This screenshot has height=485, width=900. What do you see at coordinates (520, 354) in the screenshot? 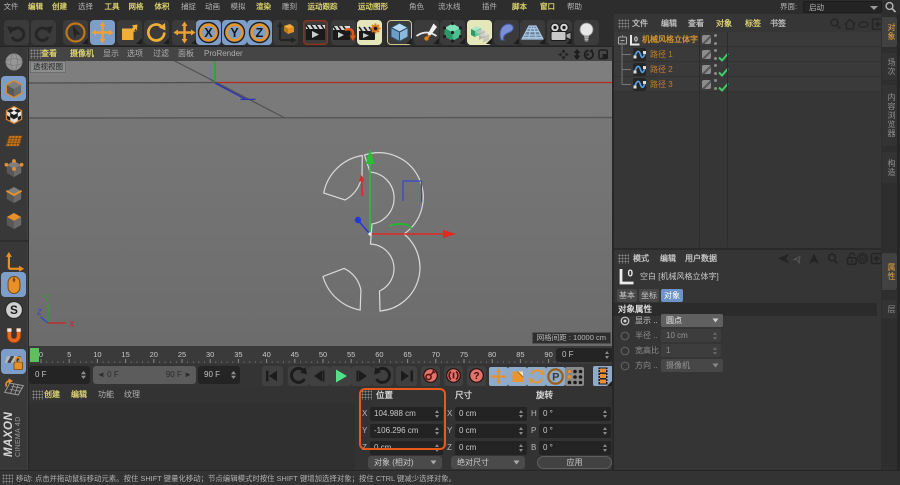
I see `svg-text: 85` at bounding box center [520, 354].